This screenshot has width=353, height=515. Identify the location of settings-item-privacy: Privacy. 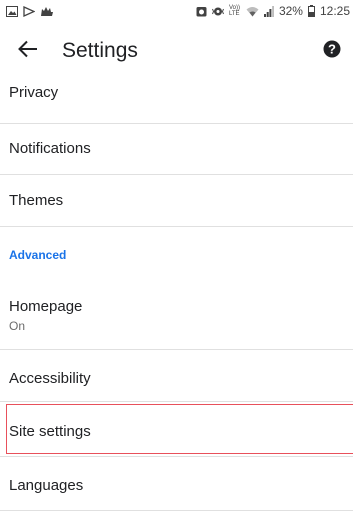
(176, 92).